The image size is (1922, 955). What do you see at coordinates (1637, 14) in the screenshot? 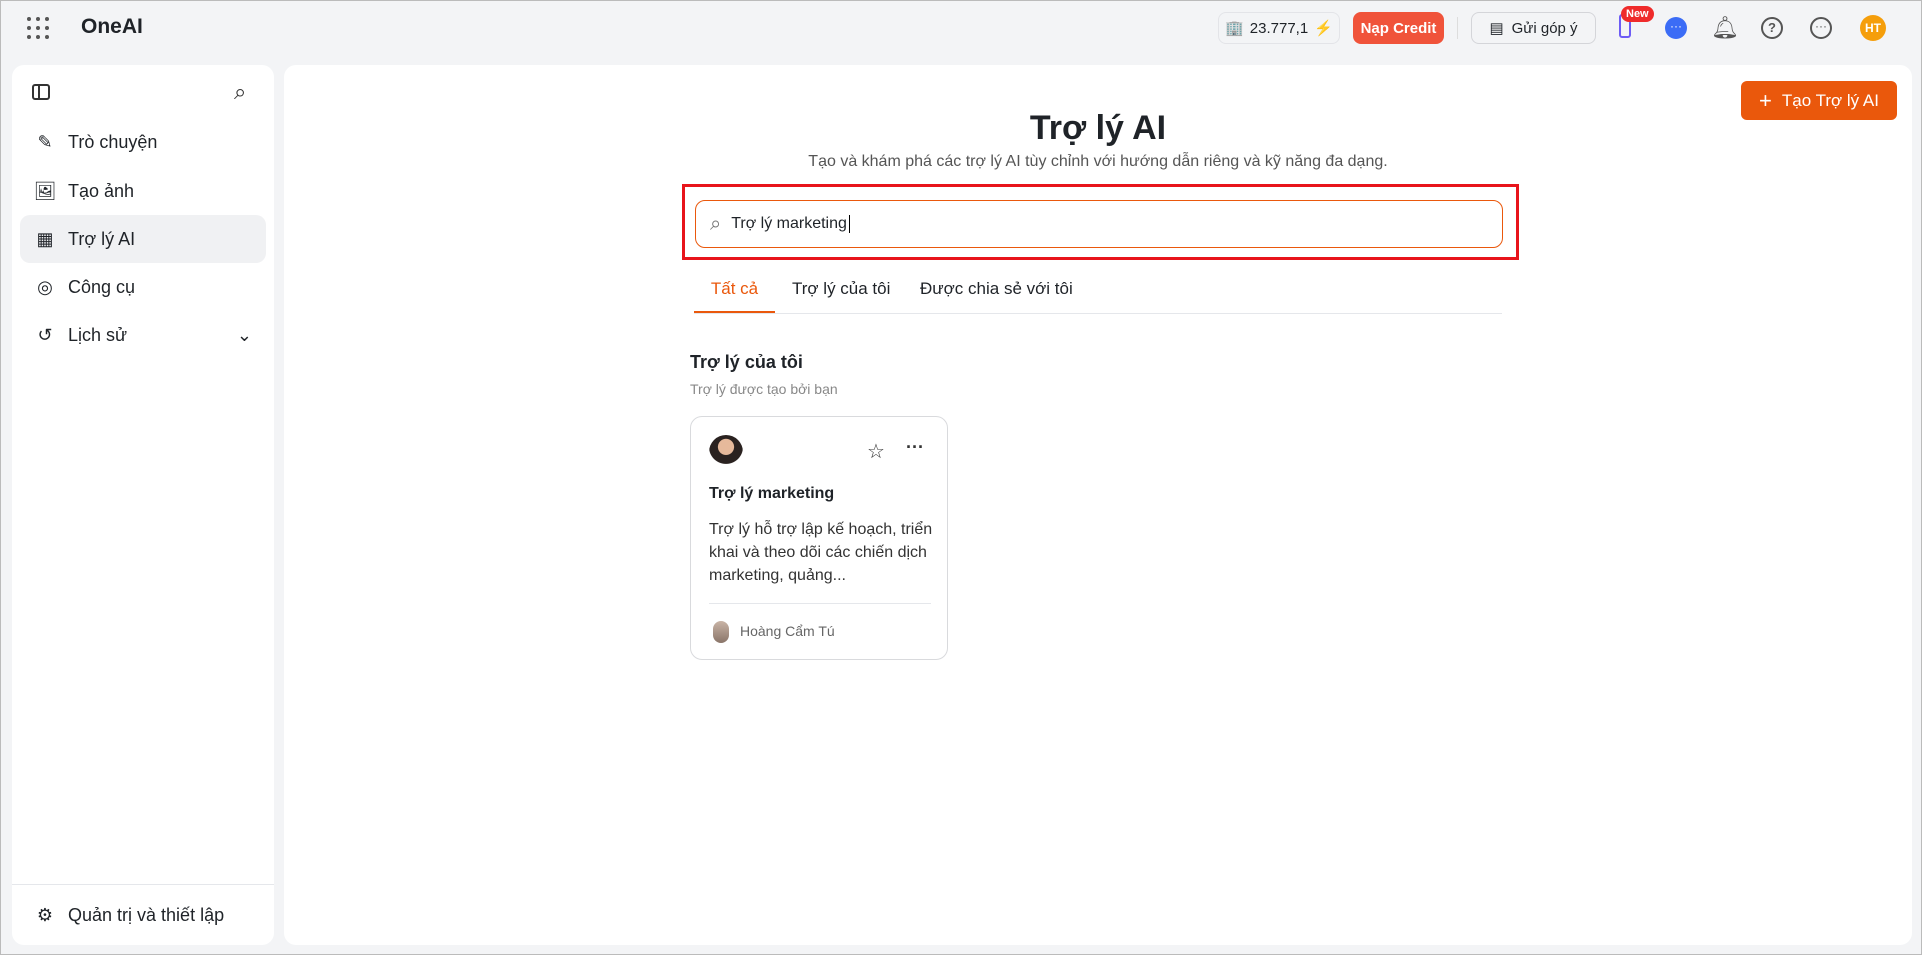
I see `new-badge: New` at bounding box center [1637, 14].